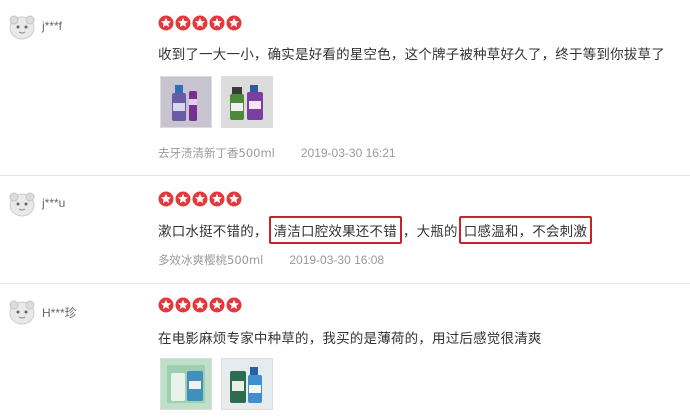 This screenshot has width=690, height=419. Describe the element at coordinates (348, 153) in the screenshot. I see `review-date: 2019-03-30 16:21` at that location.